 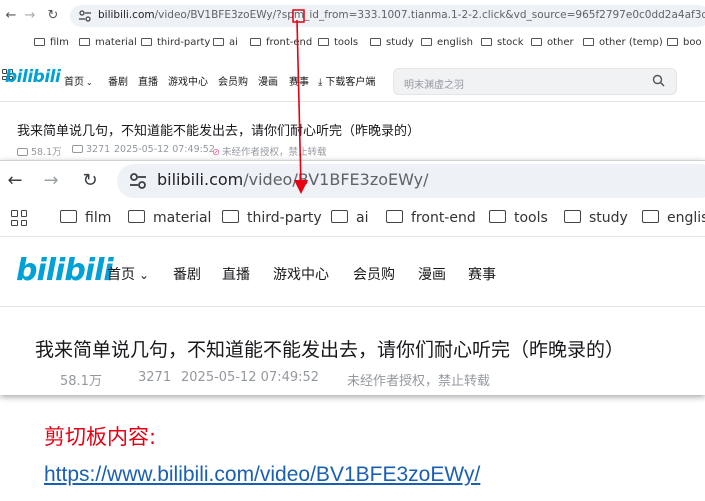 I want to click on search-icon, so click(x=658, y=80).